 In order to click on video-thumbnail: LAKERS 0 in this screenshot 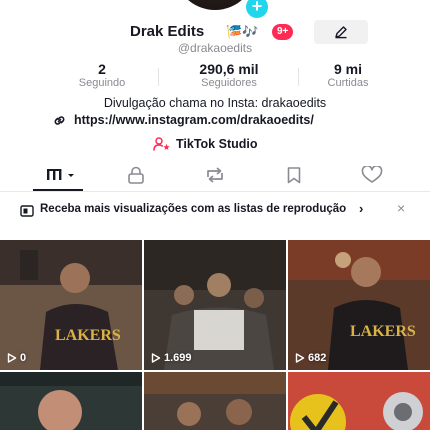, I will do `click(71, 305)`.